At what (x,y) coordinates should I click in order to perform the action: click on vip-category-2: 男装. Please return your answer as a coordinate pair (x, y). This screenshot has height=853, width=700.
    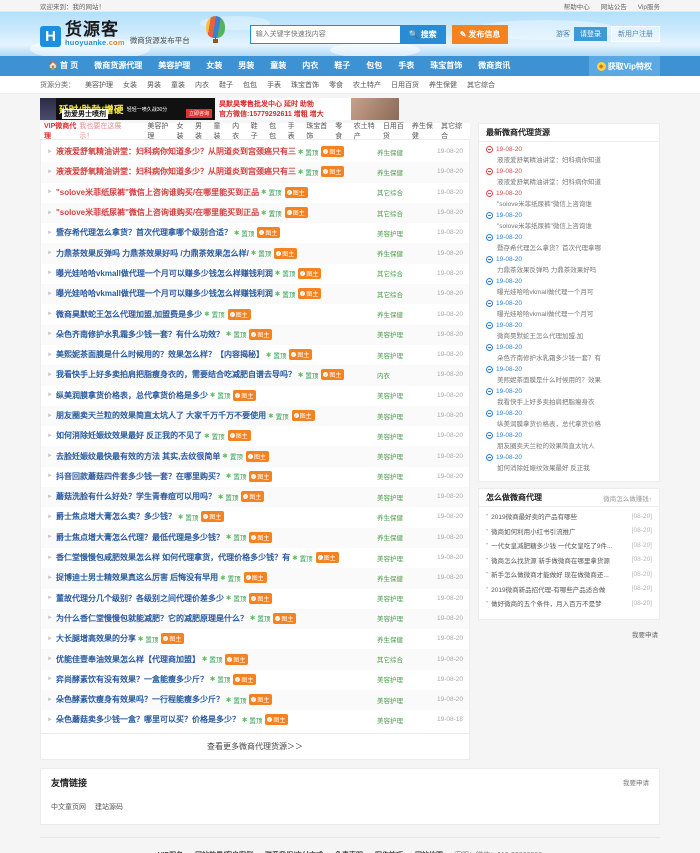
    Looking at the image, I should click on (200, 131).